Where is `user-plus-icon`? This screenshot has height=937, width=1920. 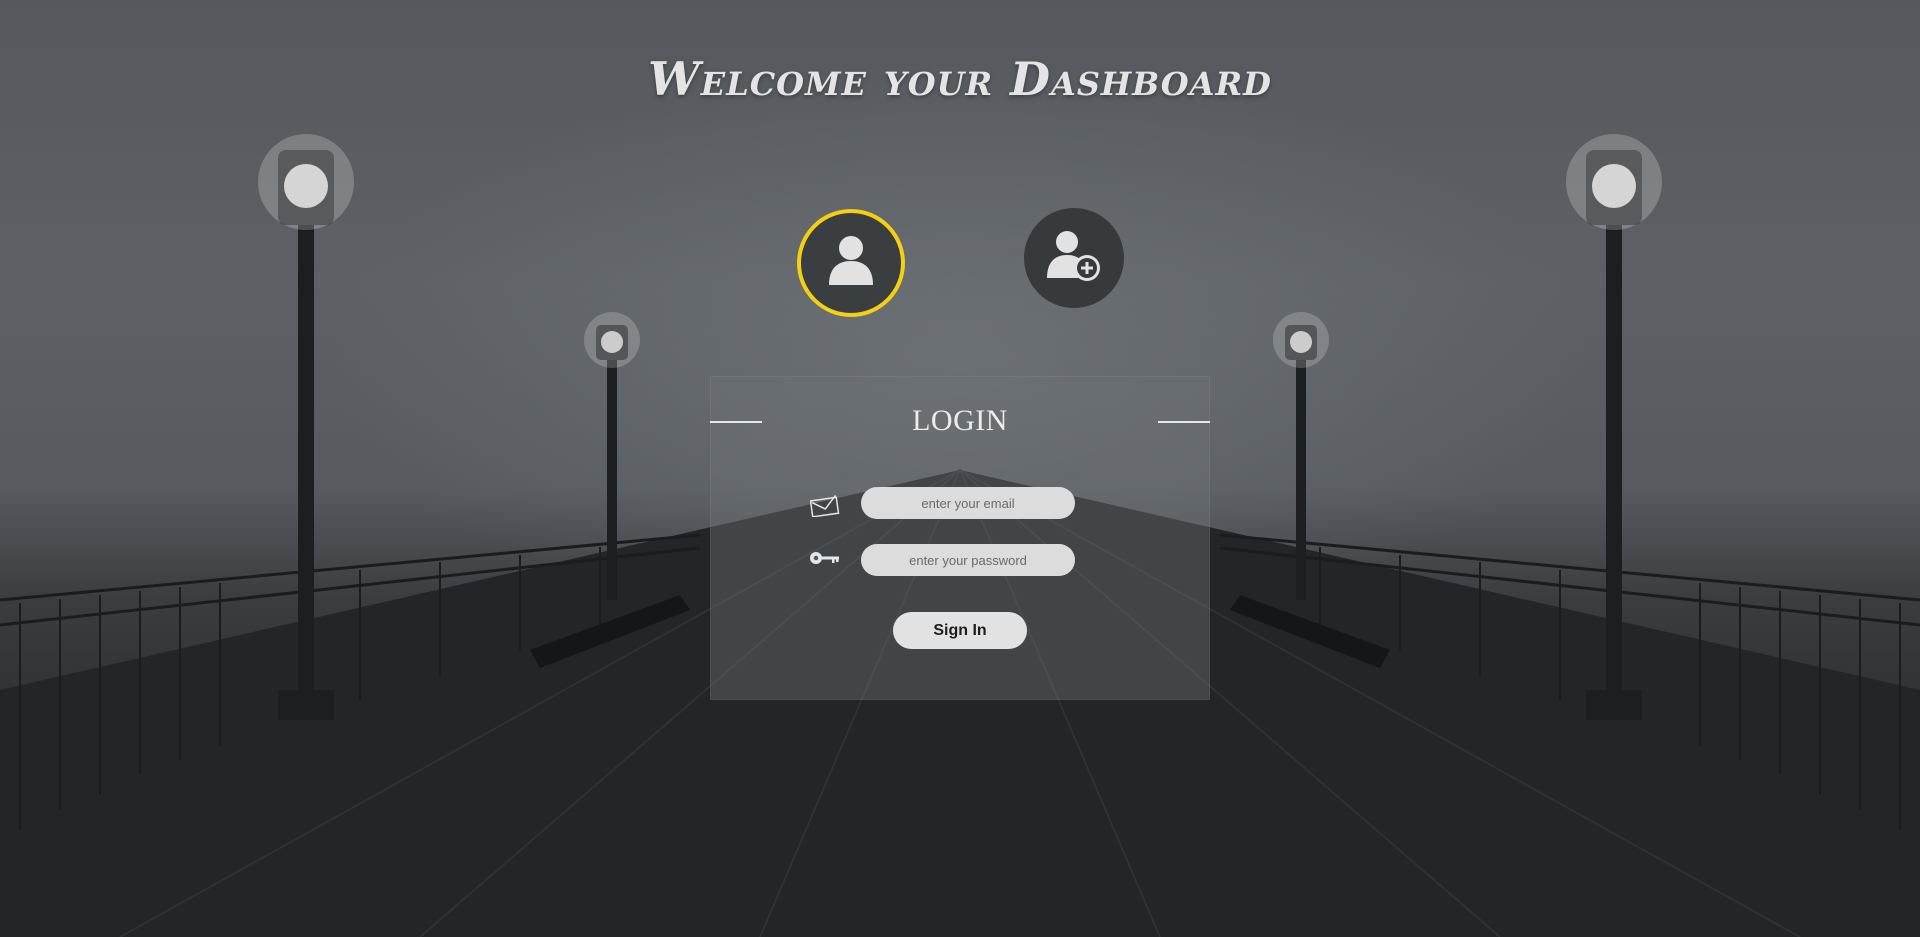
user-plus-icon is located at coordinates (1074, 258).